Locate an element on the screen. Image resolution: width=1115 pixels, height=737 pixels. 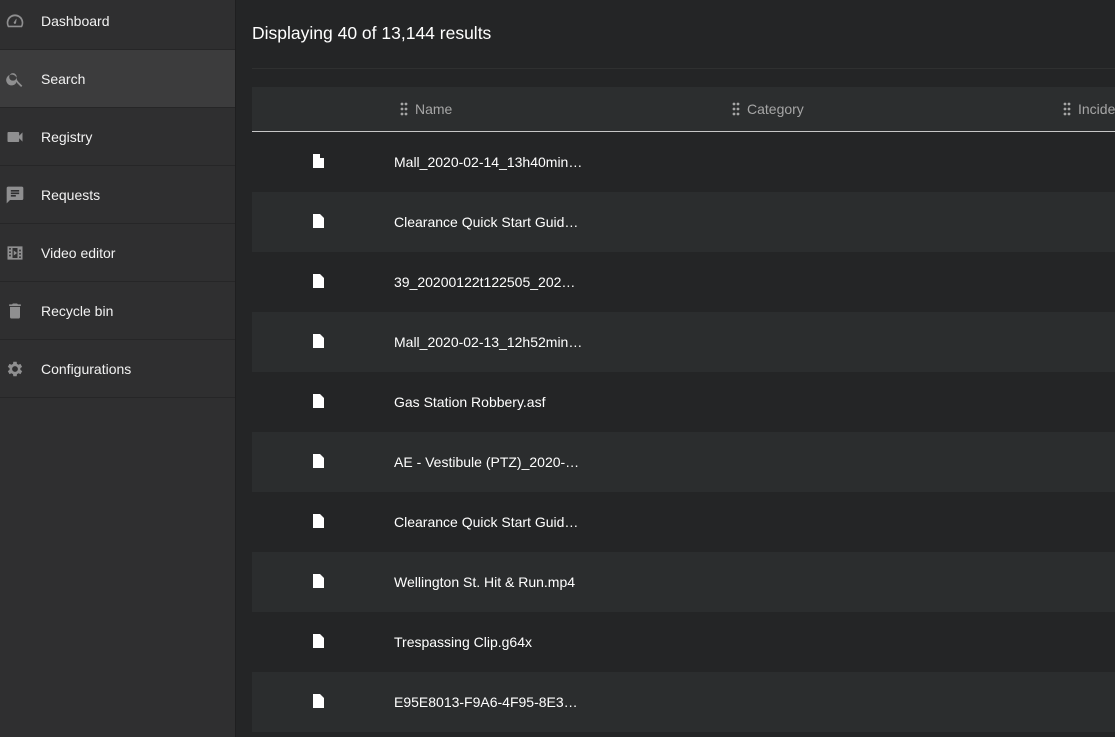
file-name: Trespassing Clip.g64x is located at coordinates (463, 642).